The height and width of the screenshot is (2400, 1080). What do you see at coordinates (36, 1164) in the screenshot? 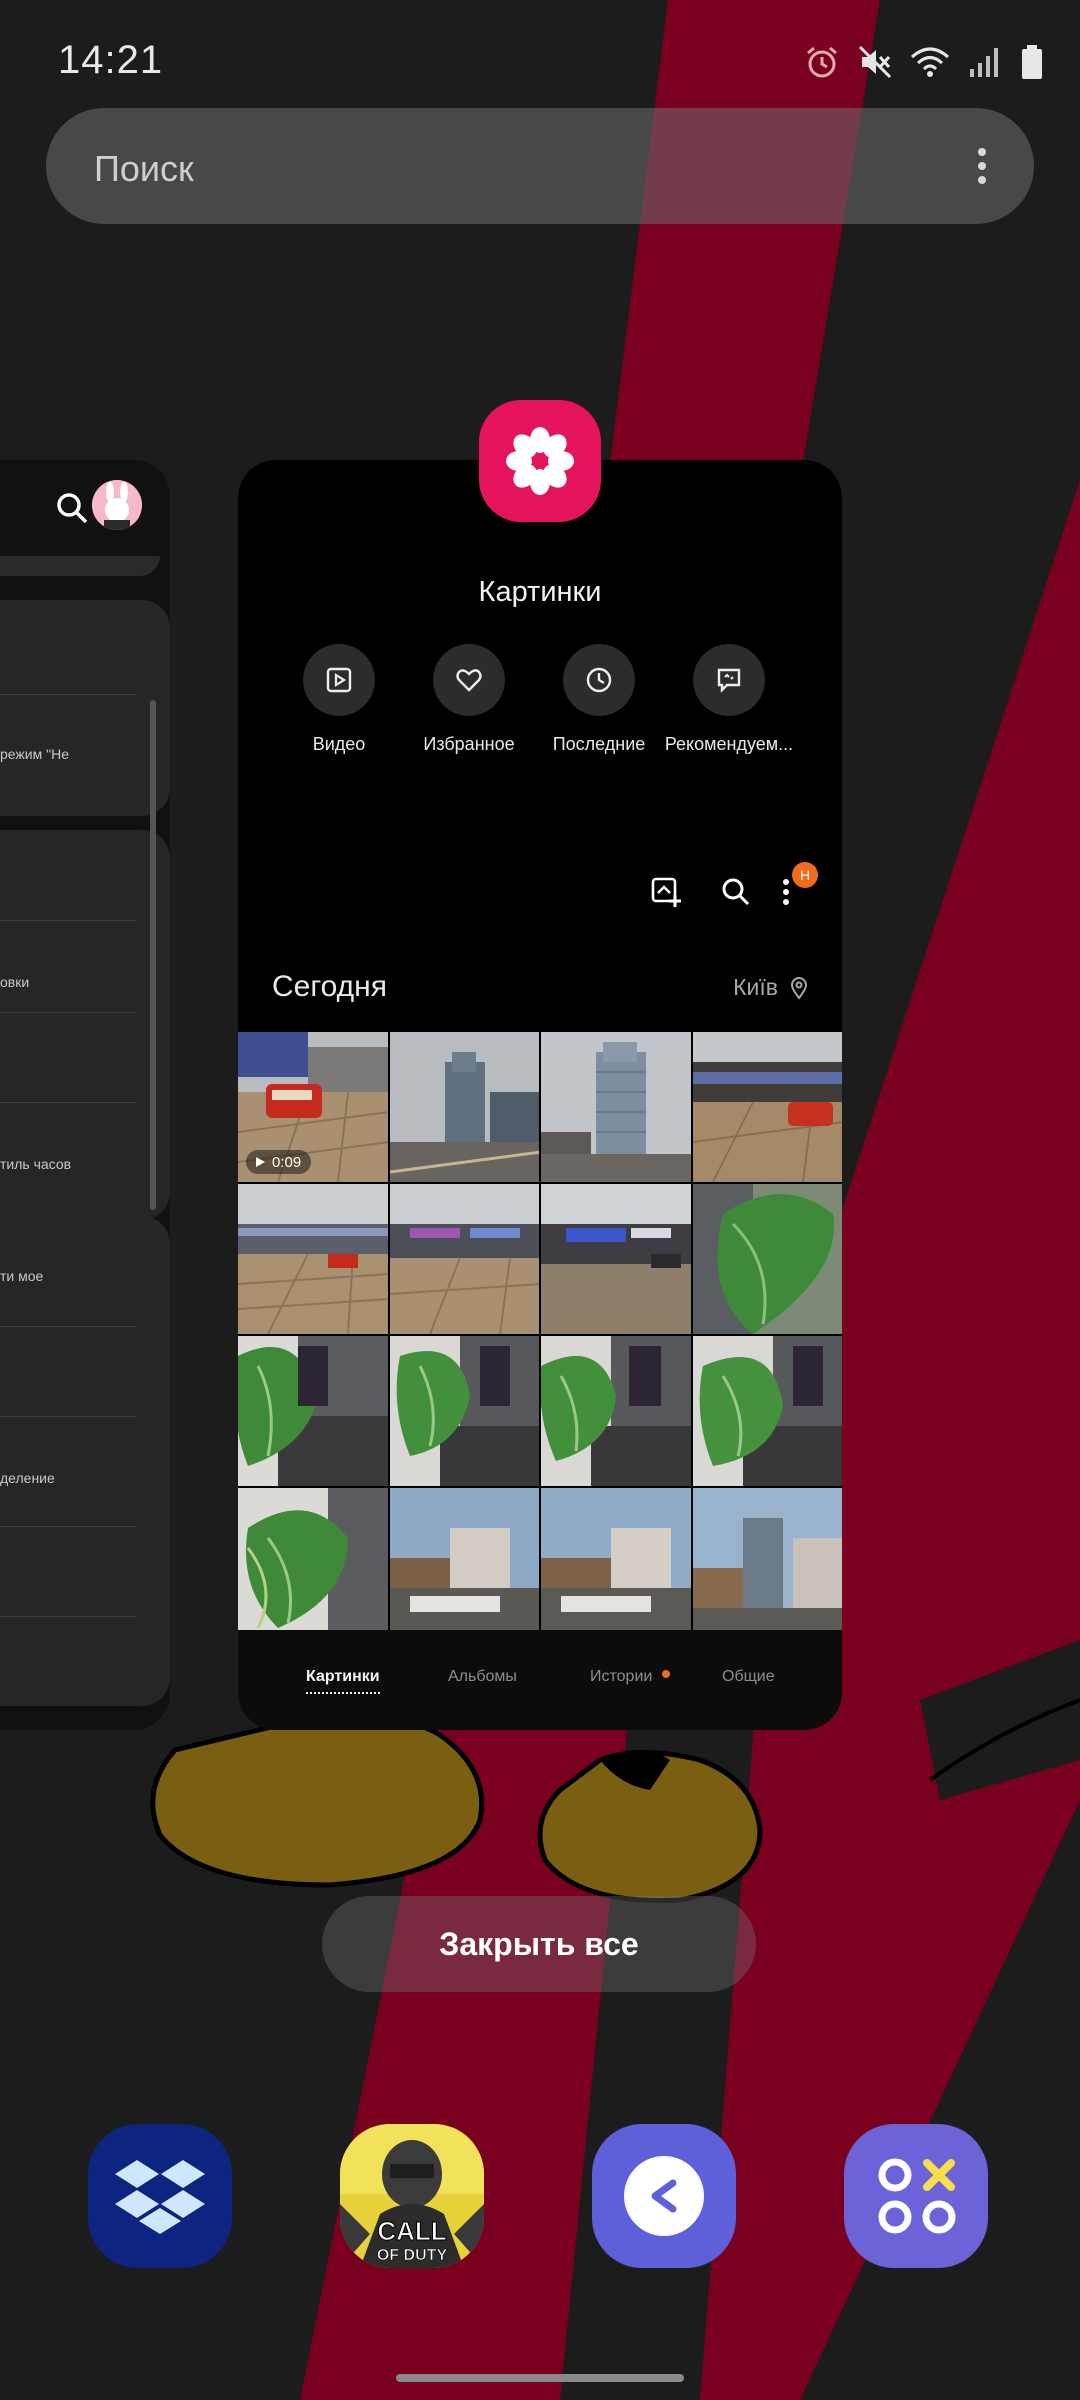
I see `left-card-text: тиль часов` at bounding box center [36, 1164].